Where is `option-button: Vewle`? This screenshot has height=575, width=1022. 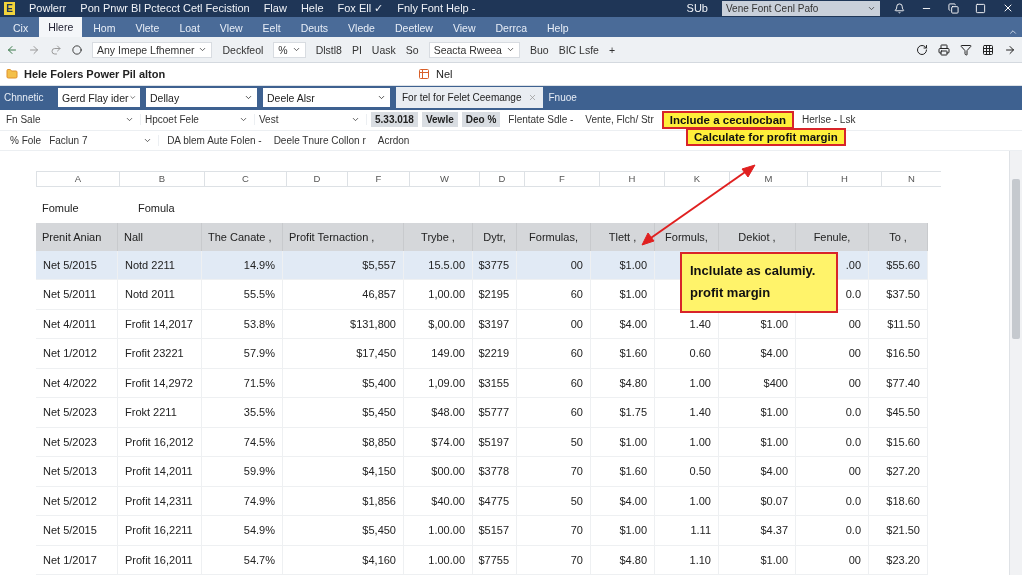 option-button: Vewle is located at coordinates (439, 120).